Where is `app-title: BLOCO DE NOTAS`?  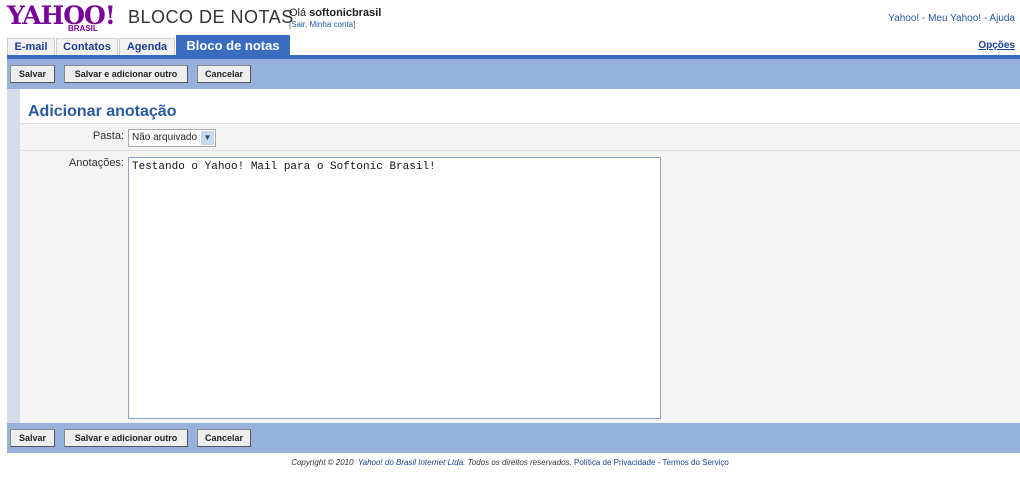 app-title: BLOCO DE NOTAS is located at coordinates (211, 17).